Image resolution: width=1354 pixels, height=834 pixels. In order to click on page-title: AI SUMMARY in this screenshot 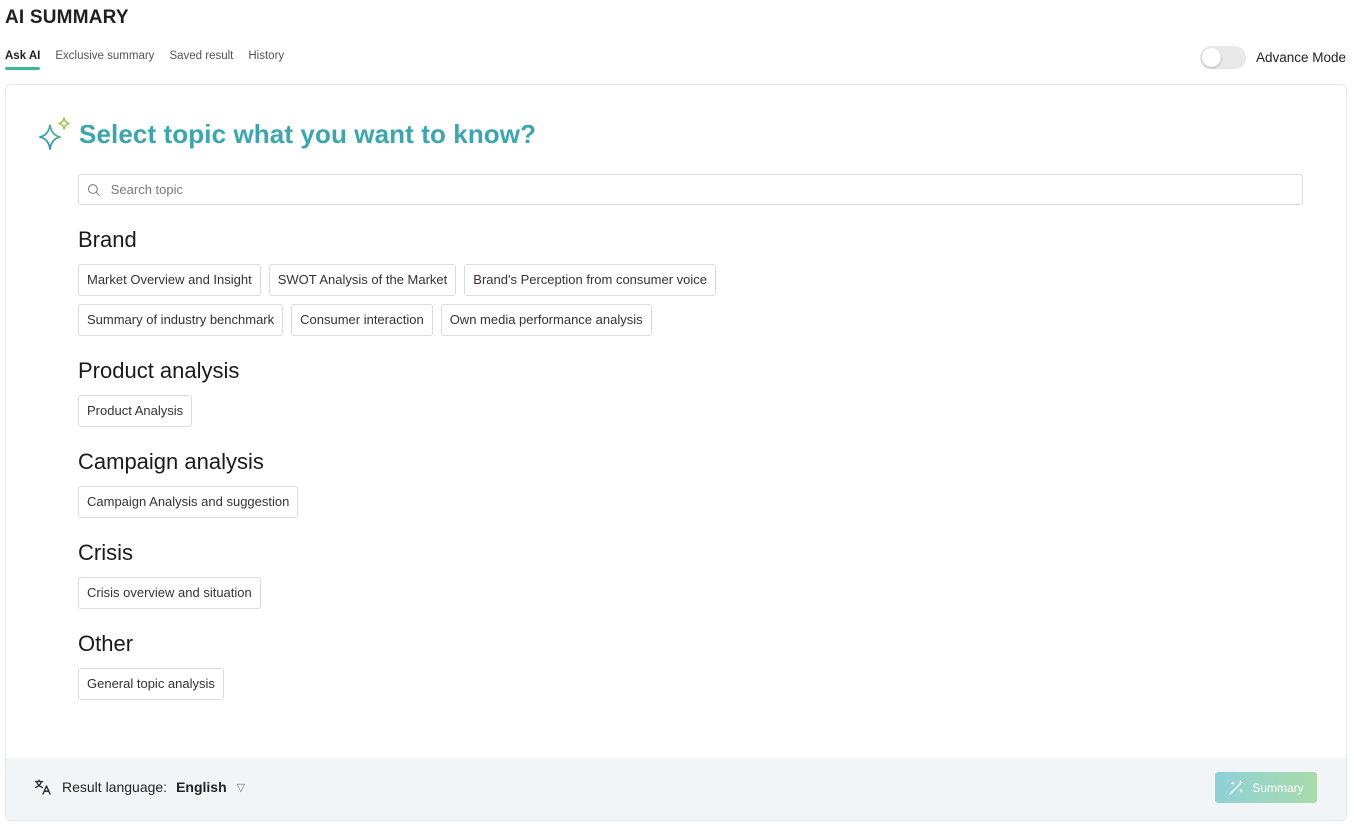, I will do `click(67, 17)`.